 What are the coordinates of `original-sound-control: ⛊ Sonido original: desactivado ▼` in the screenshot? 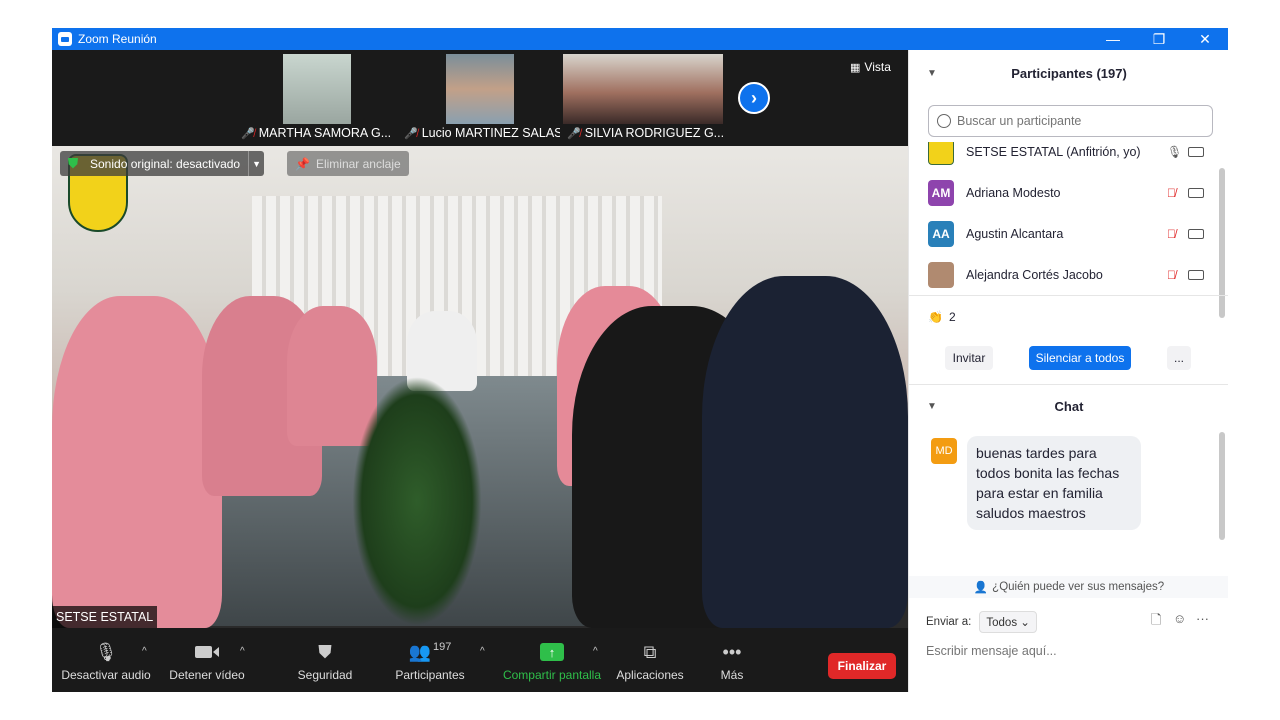 It's located at (162, 163).